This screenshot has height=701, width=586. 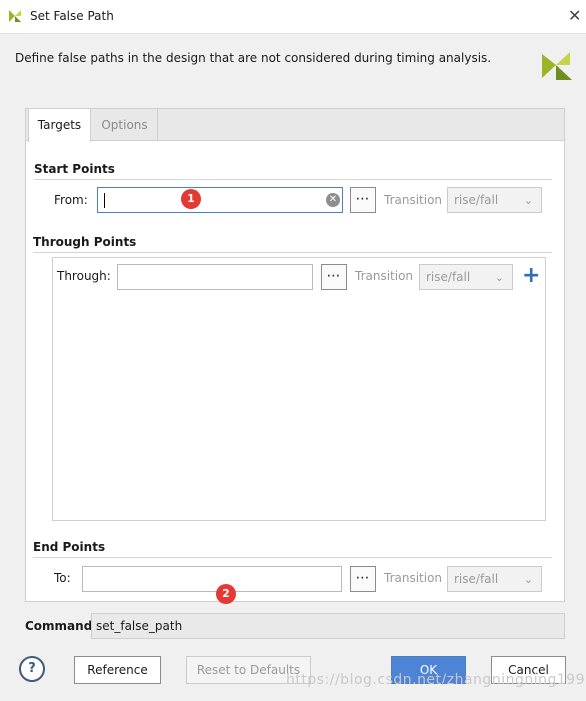 I want to click on tab-targets: Targets, so click(x=59, y=125).